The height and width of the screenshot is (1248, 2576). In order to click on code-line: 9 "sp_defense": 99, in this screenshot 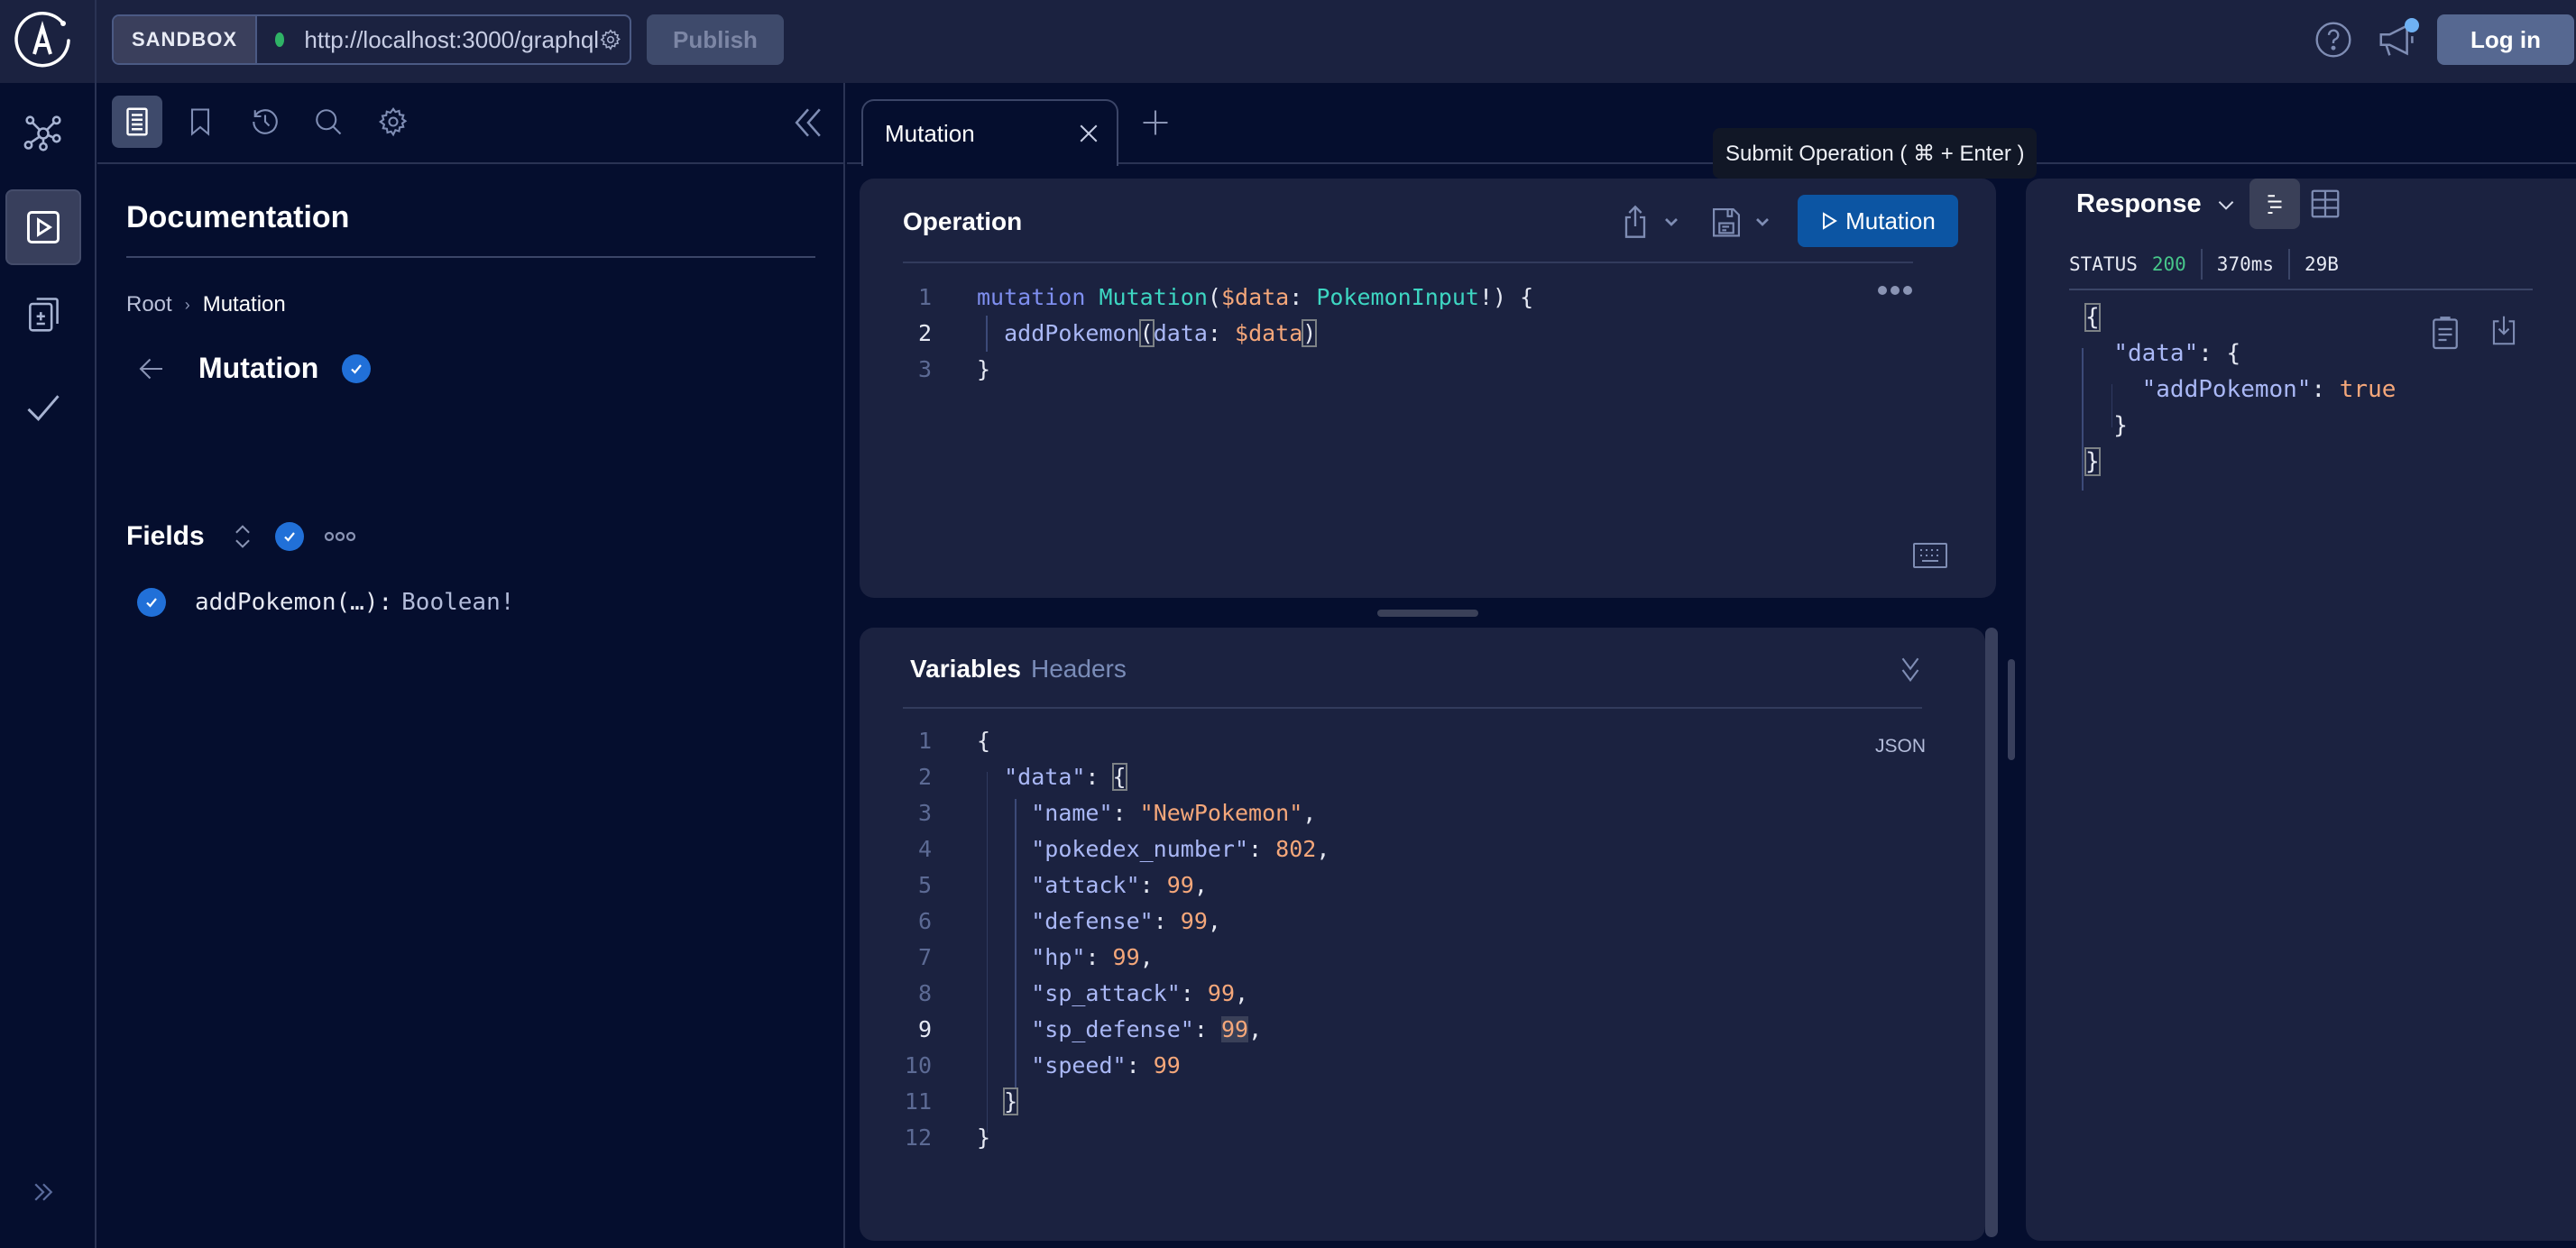, I will do `click(1374, 1030)`.